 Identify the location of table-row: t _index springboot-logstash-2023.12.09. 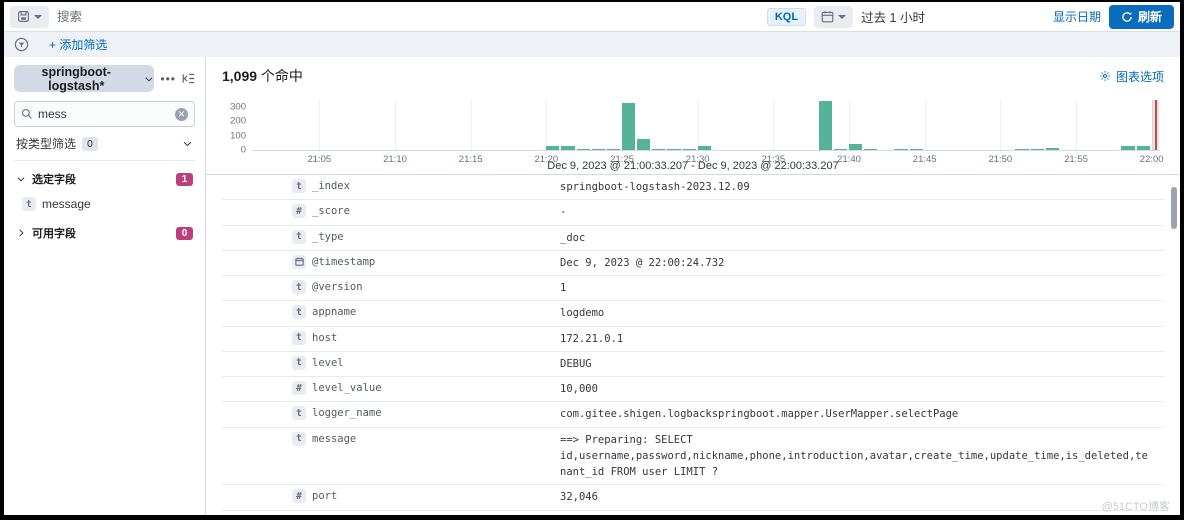
(693, 188).